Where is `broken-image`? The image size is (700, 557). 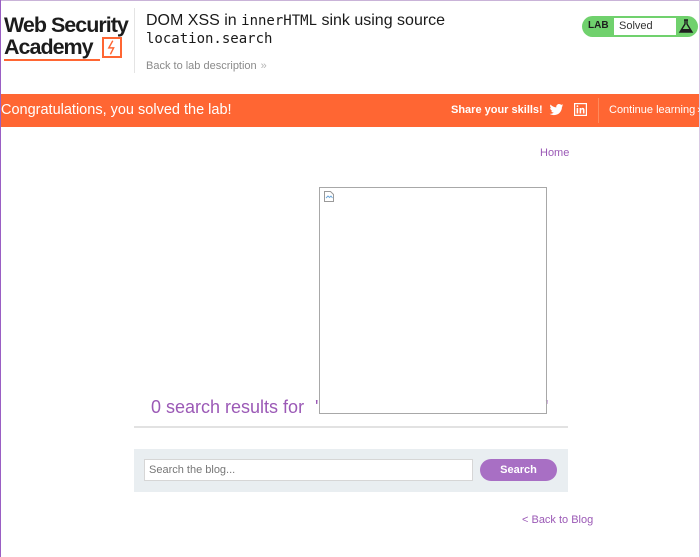
broken-image is located at coordinates (433, 300).